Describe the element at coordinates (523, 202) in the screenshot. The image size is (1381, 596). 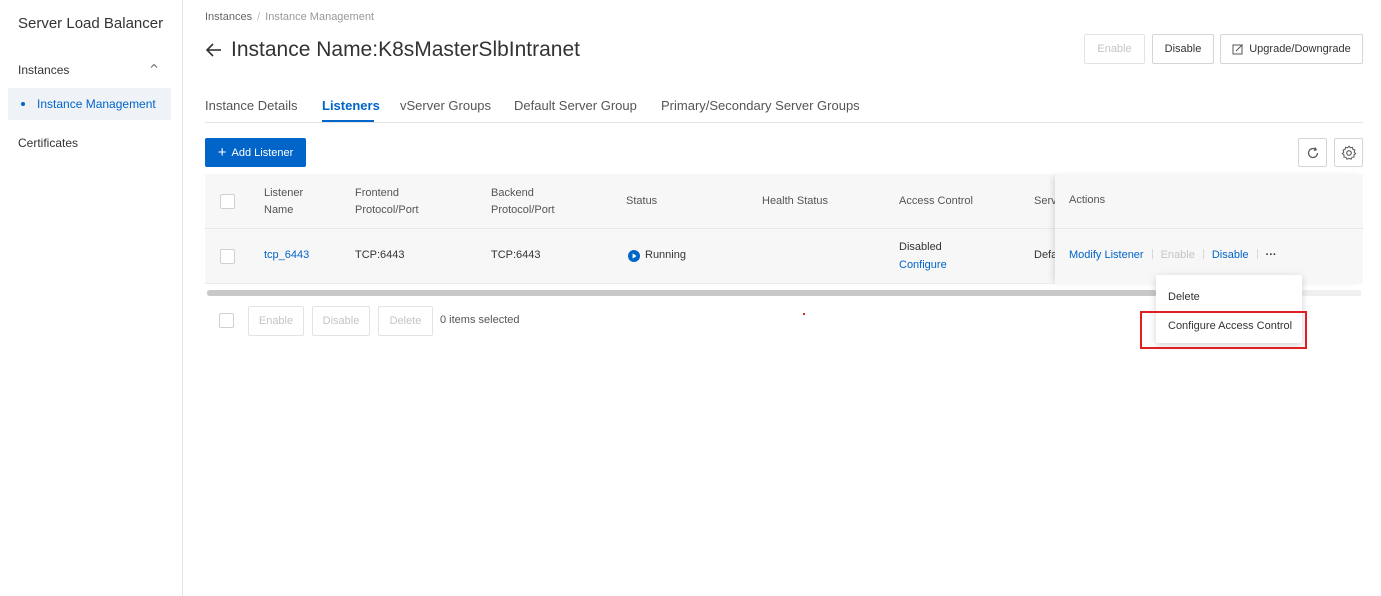
I see `column-header-backend: Backend Protocol/Port` at that location.